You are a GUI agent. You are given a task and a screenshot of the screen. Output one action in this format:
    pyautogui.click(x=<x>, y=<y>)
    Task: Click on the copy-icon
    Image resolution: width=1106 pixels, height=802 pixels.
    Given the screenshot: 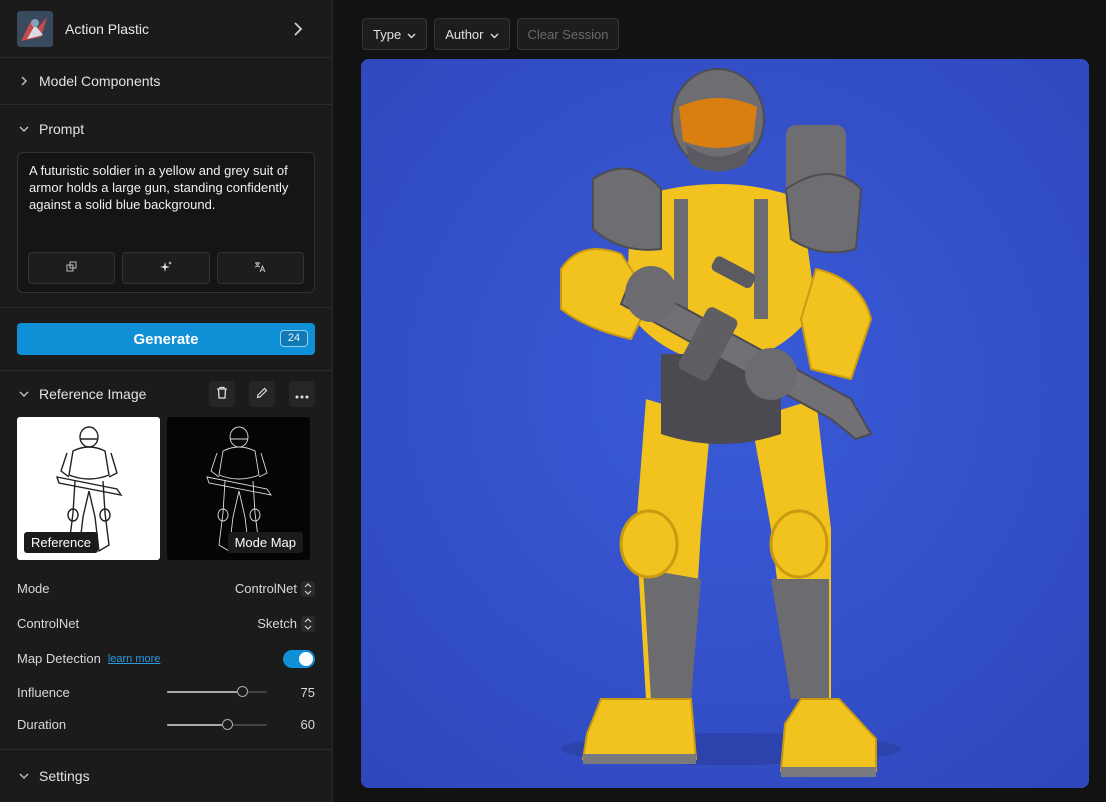 What is the action you would take?
    pyautogui.click(x=72, y=268)
    